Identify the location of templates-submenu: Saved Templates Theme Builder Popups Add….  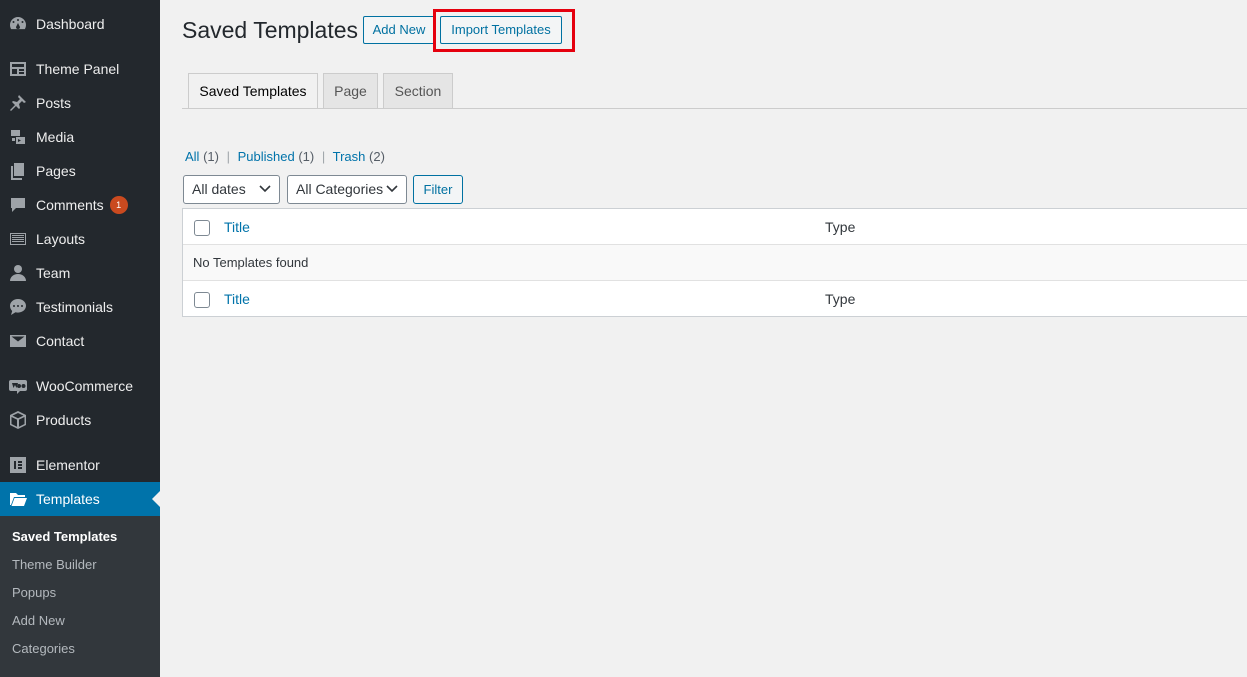
(80, 596).